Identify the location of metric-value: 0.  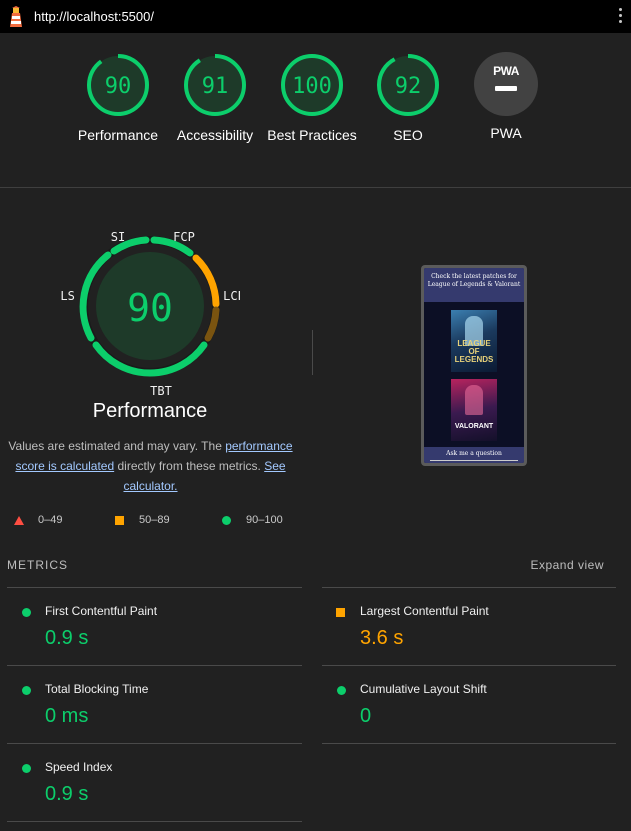
(366, 716).